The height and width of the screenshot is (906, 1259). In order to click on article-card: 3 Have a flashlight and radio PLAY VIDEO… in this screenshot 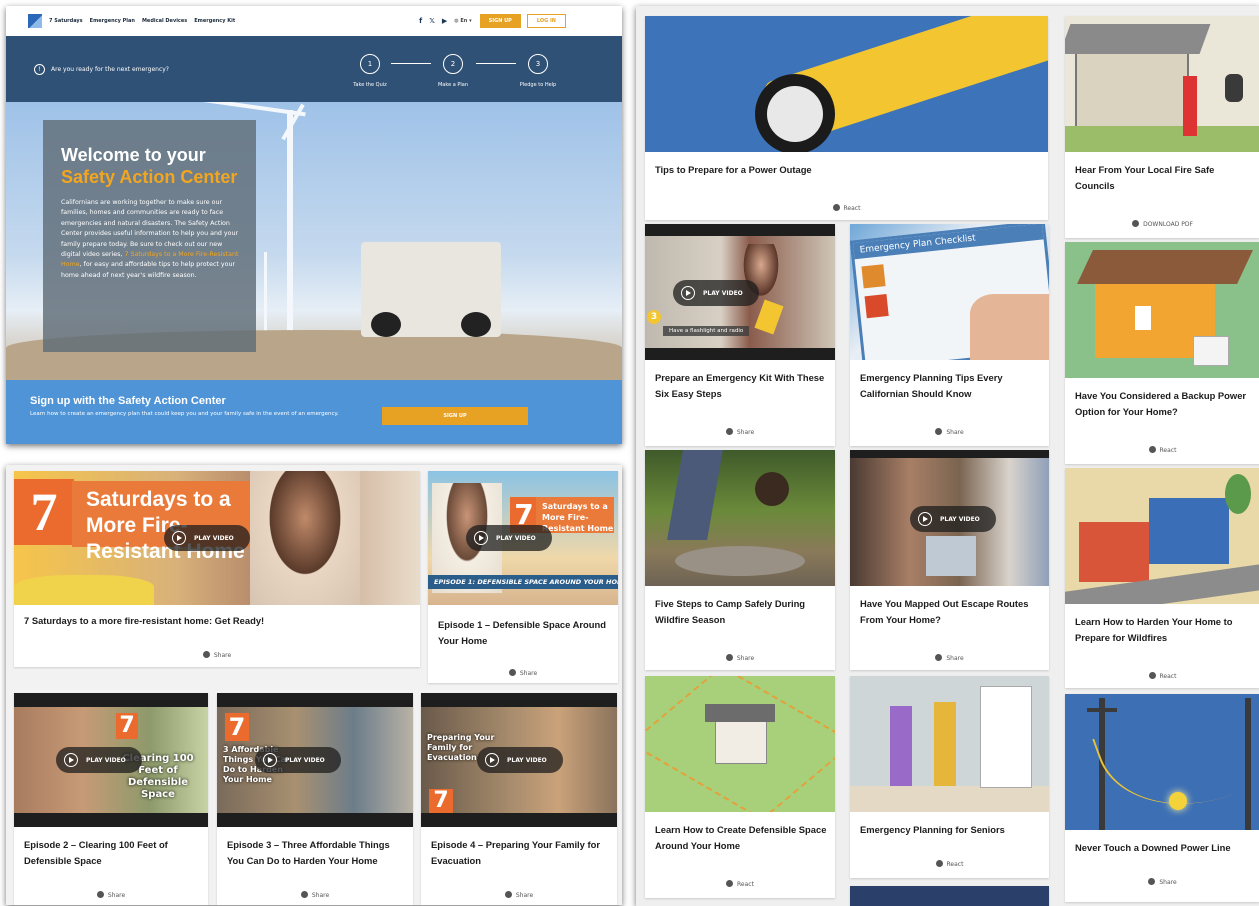, I will do `click(740, 335)`.